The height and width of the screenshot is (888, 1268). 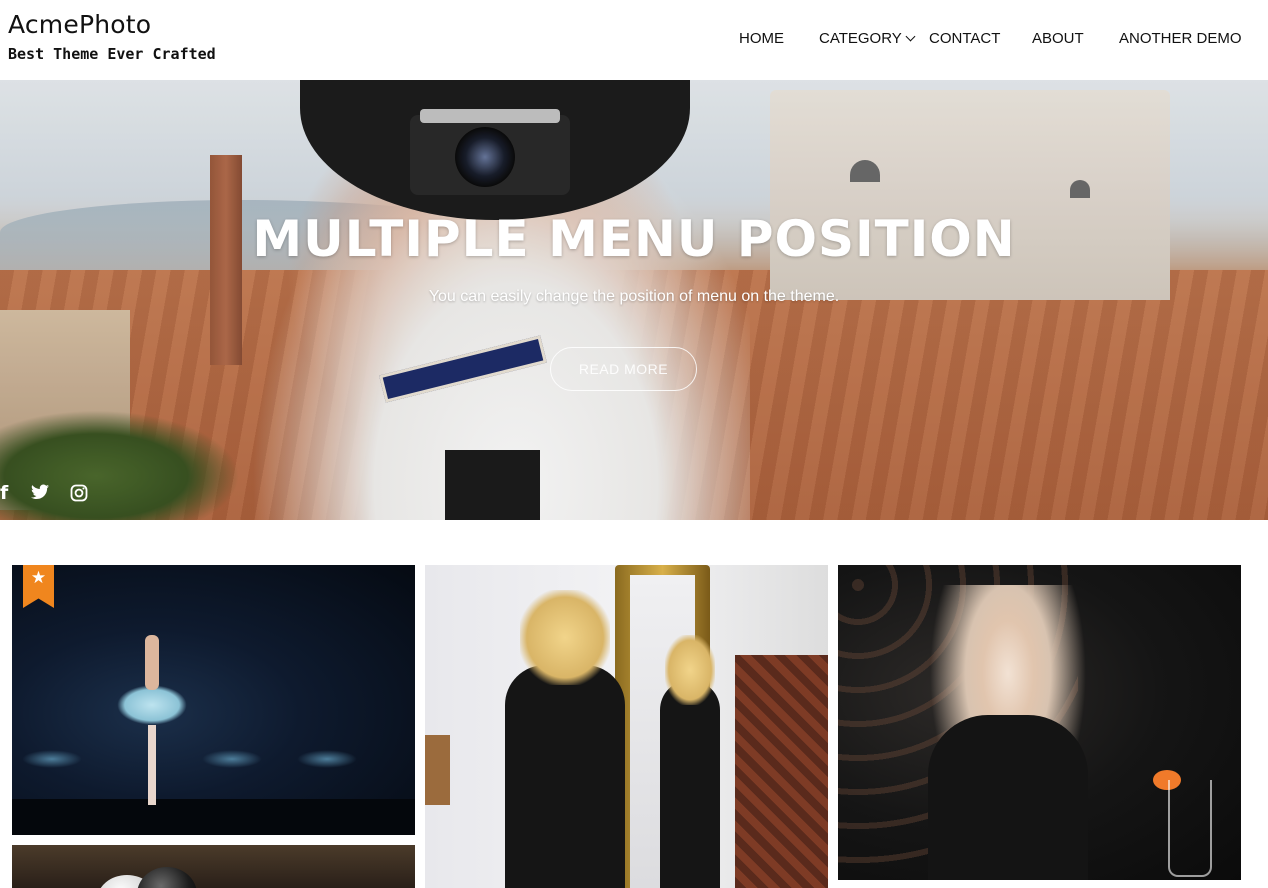 I want to click on gallery-tile-balloons, so click(x=213, y=866).